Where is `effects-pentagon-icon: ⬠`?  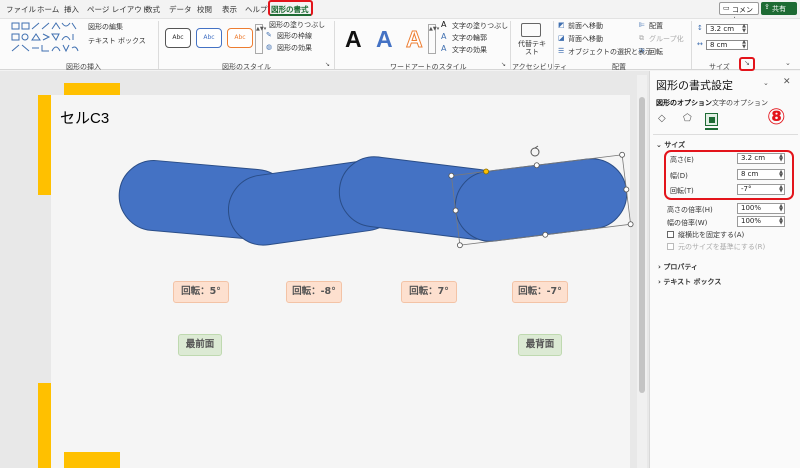
effects-pentagon-icon: ⬠ is located at coordinates (687, 118).